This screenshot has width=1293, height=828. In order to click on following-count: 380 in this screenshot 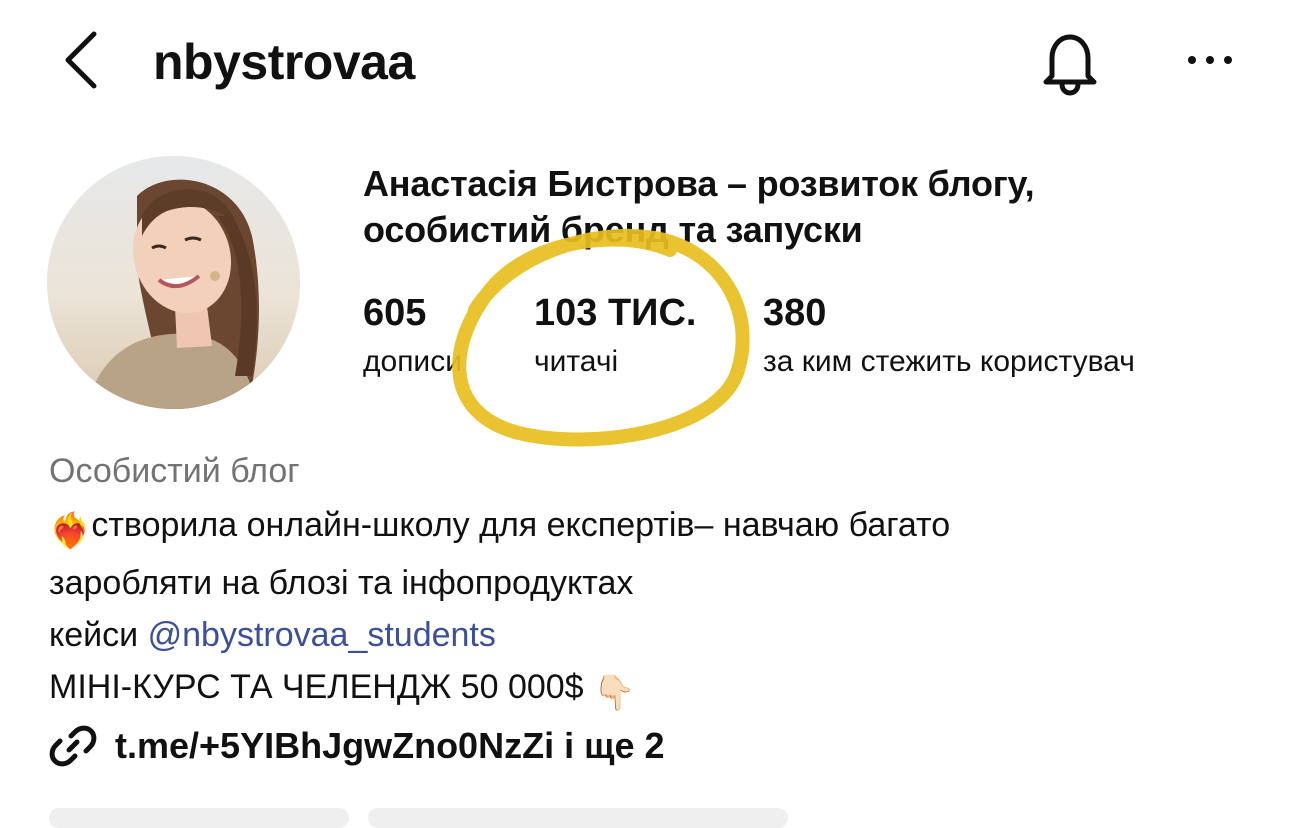, I will do `click(795, 313)`.